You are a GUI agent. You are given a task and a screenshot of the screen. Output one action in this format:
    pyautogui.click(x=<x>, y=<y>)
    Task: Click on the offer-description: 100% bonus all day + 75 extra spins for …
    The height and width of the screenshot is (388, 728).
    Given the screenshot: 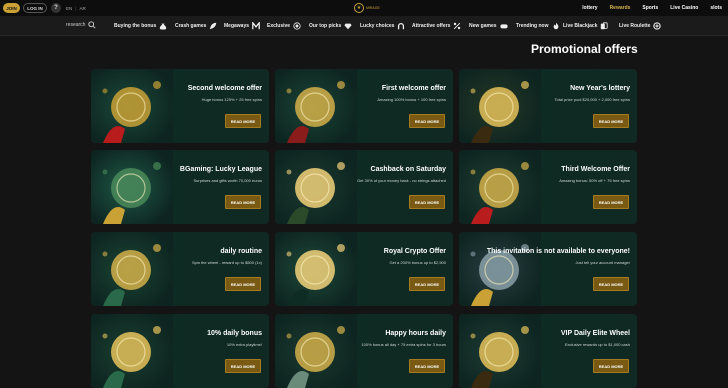 What is the action you would take?
    pyautogui.click(x=403, y=344)
    